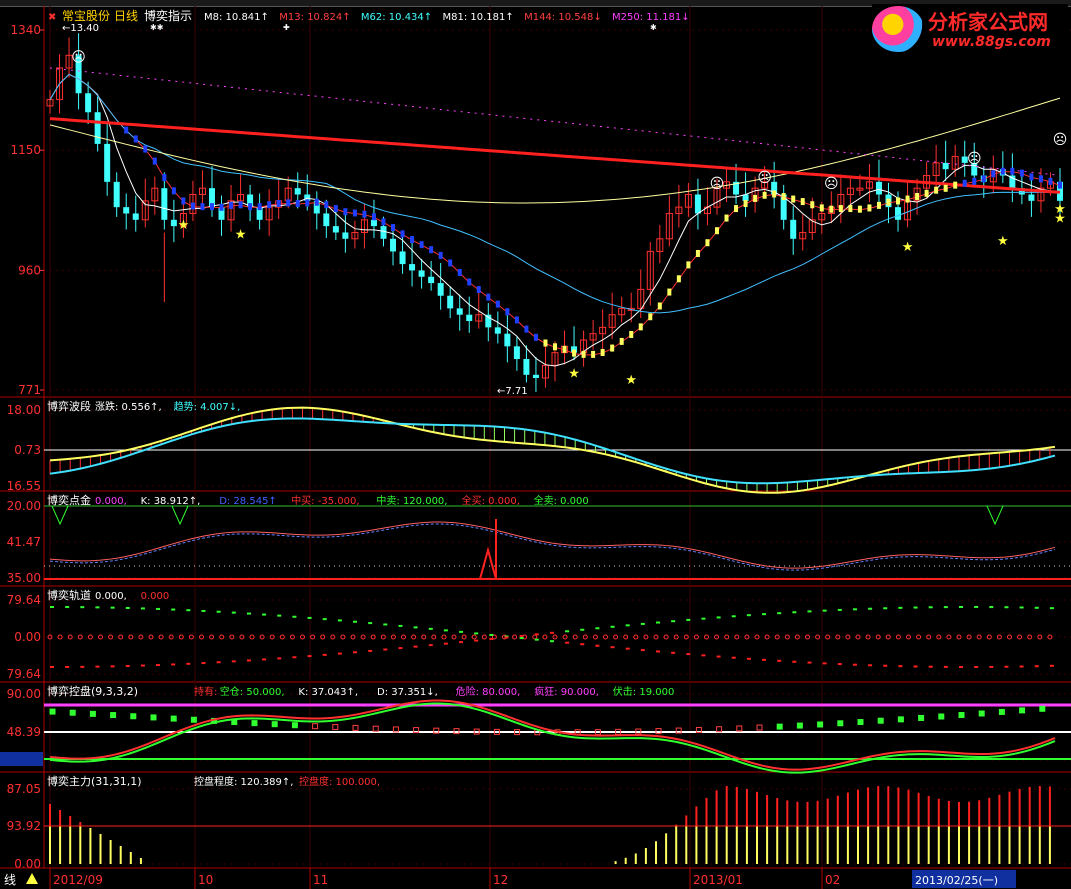  Describe the element at coordinates (898, 29) in the screenshot. I see `star-logo-icon` at that location.